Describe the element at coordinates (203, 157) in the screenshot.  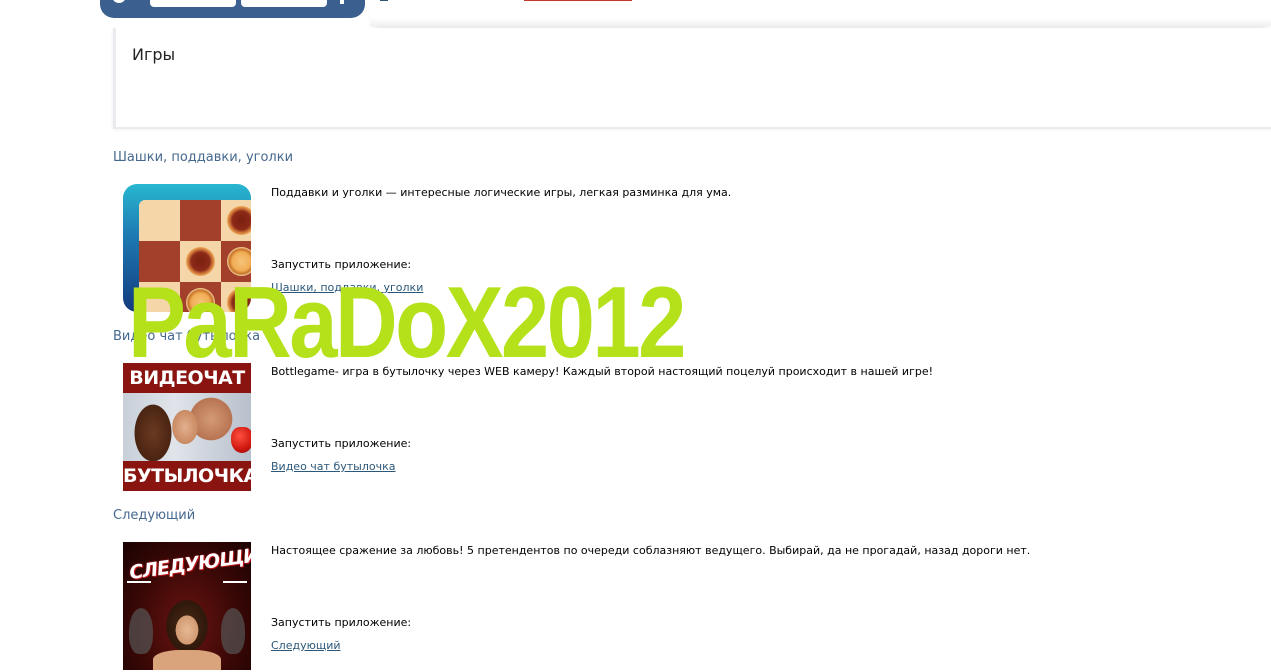
I see `app-heading-checkers: Шашки, поддавки, уголки` at that location.